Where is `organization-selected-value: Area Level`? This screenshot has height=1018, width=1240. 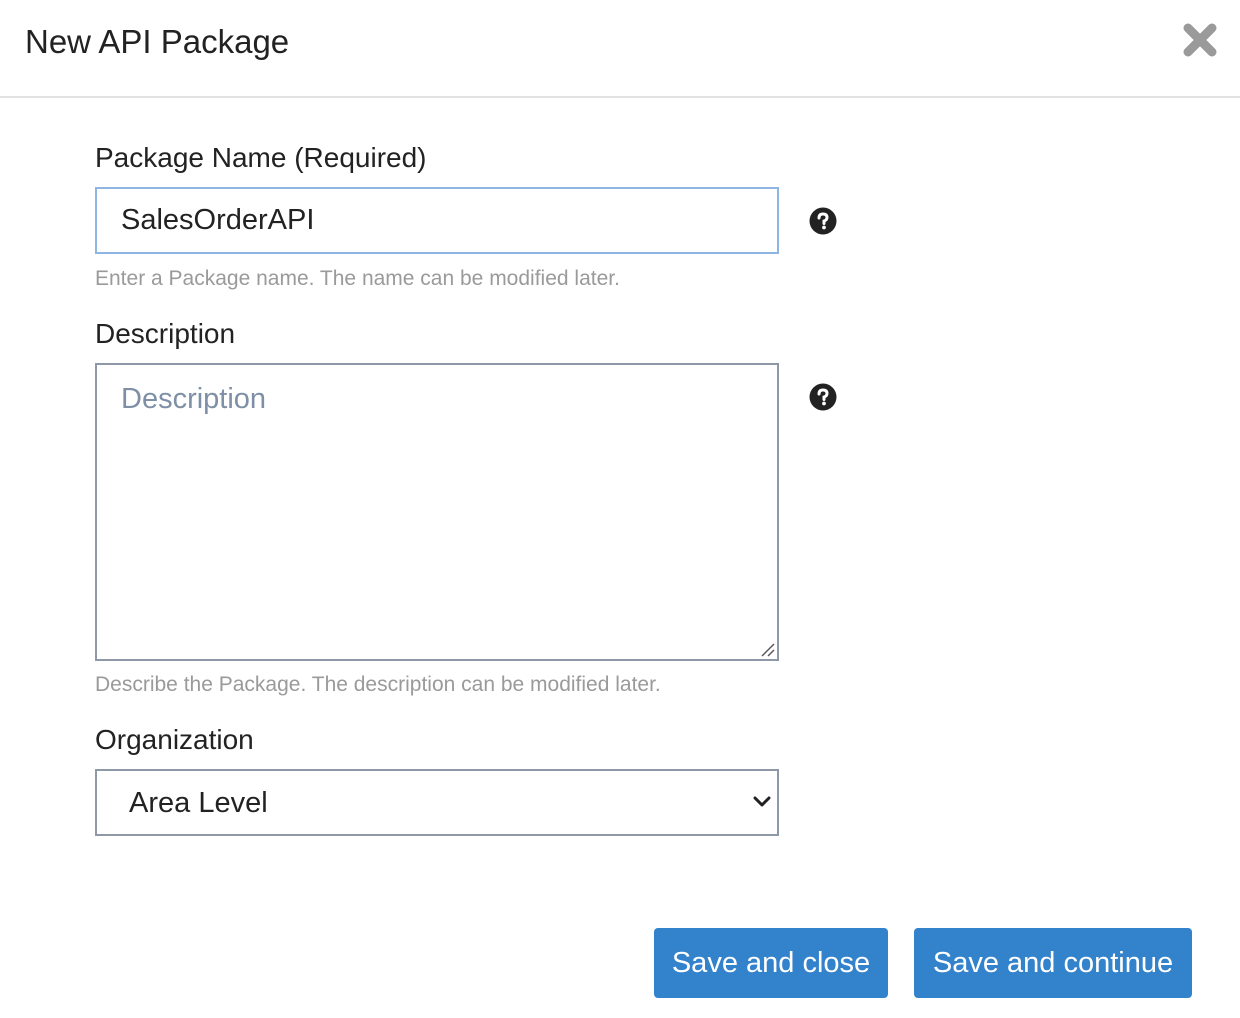 organization-selected-value: Area Level is located at coordinates (198, 803).